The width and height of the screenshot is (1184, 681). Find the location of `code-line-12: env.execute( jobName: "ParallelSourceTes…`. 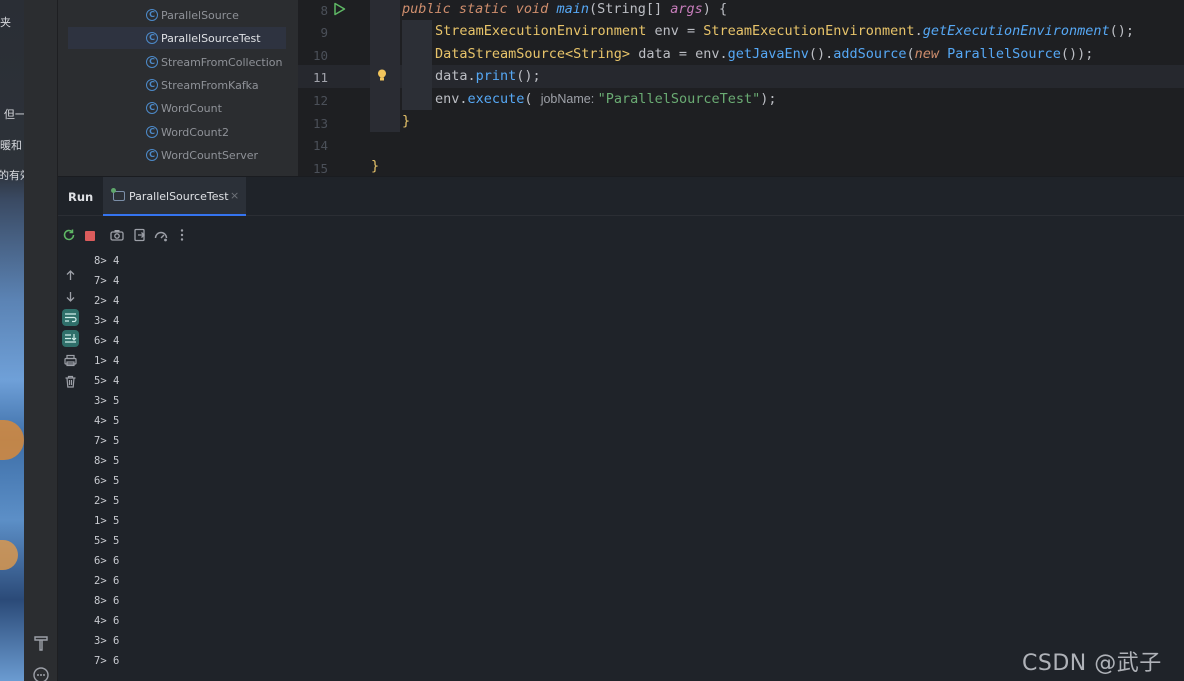

code-line-12: env.execute( jobName: "ParallelSourceTes… is located at coordinates (606, 99).